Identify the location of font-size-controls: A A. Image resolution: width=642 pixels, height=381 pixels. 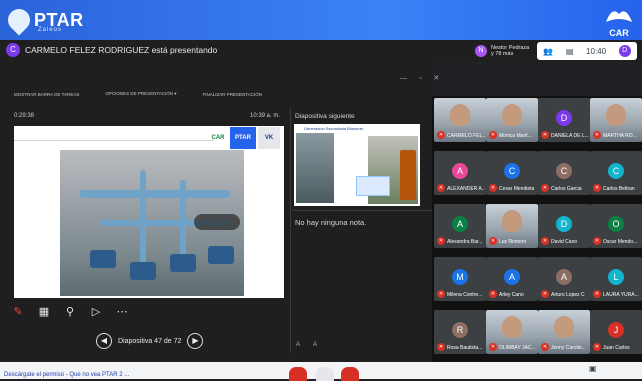
(309, 345).